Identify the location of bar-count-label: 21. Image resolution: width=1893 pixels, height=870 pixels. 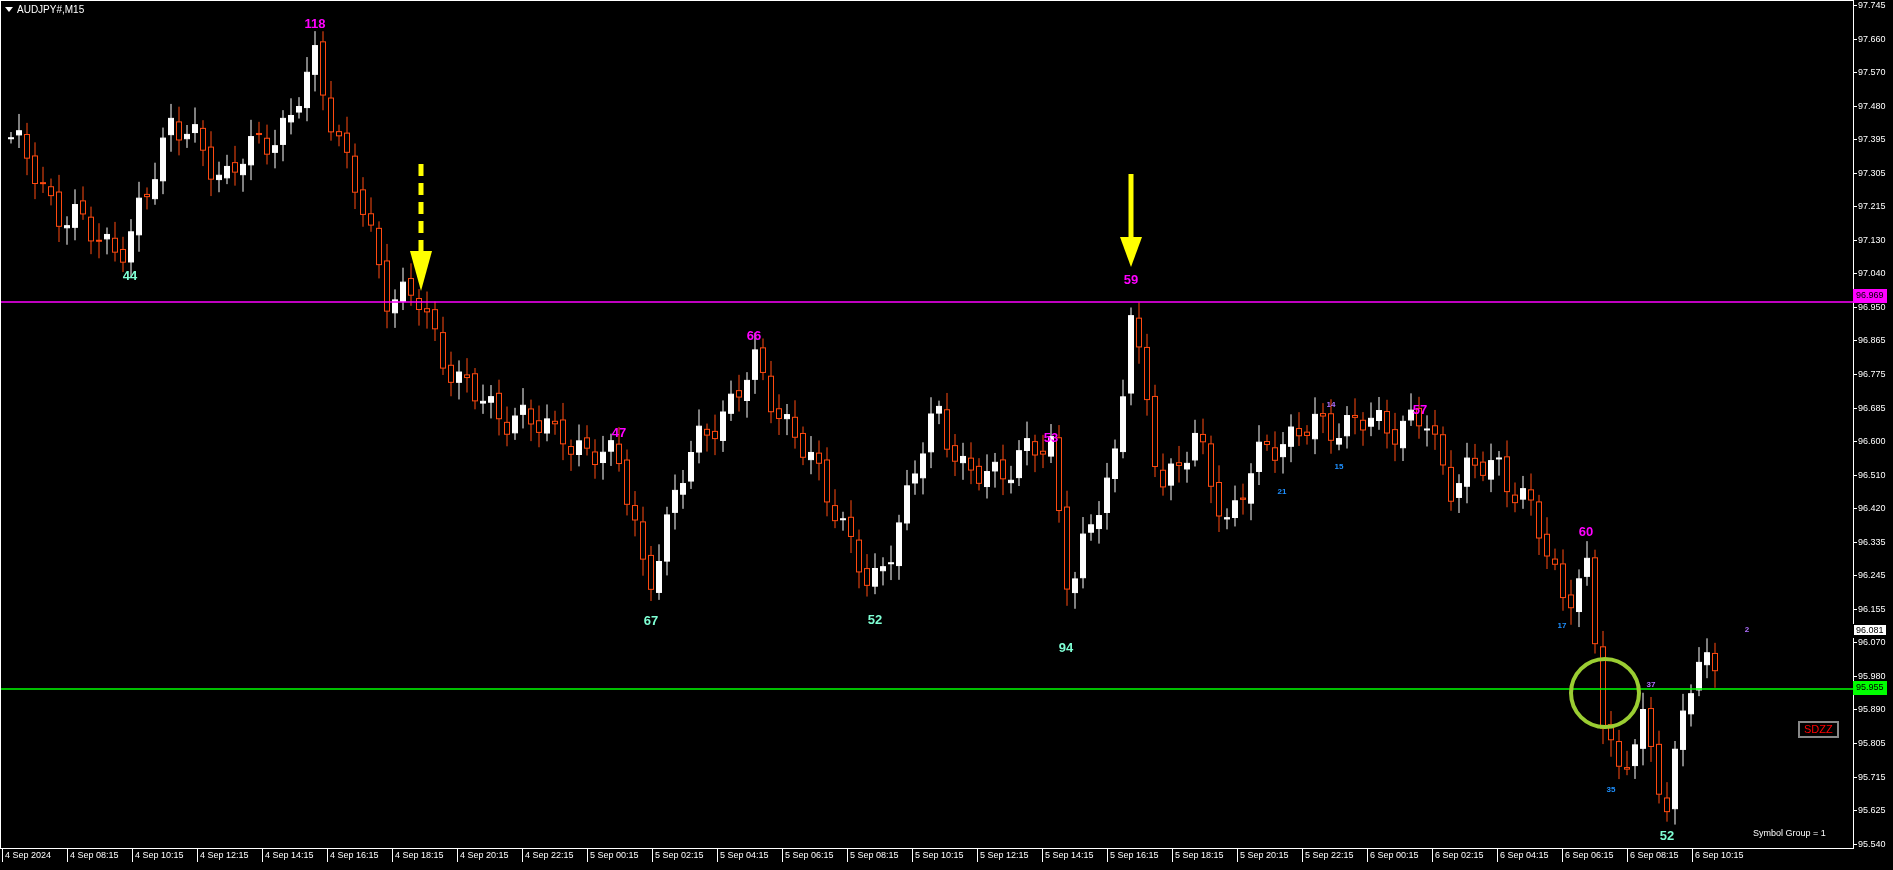
(1282, 492).